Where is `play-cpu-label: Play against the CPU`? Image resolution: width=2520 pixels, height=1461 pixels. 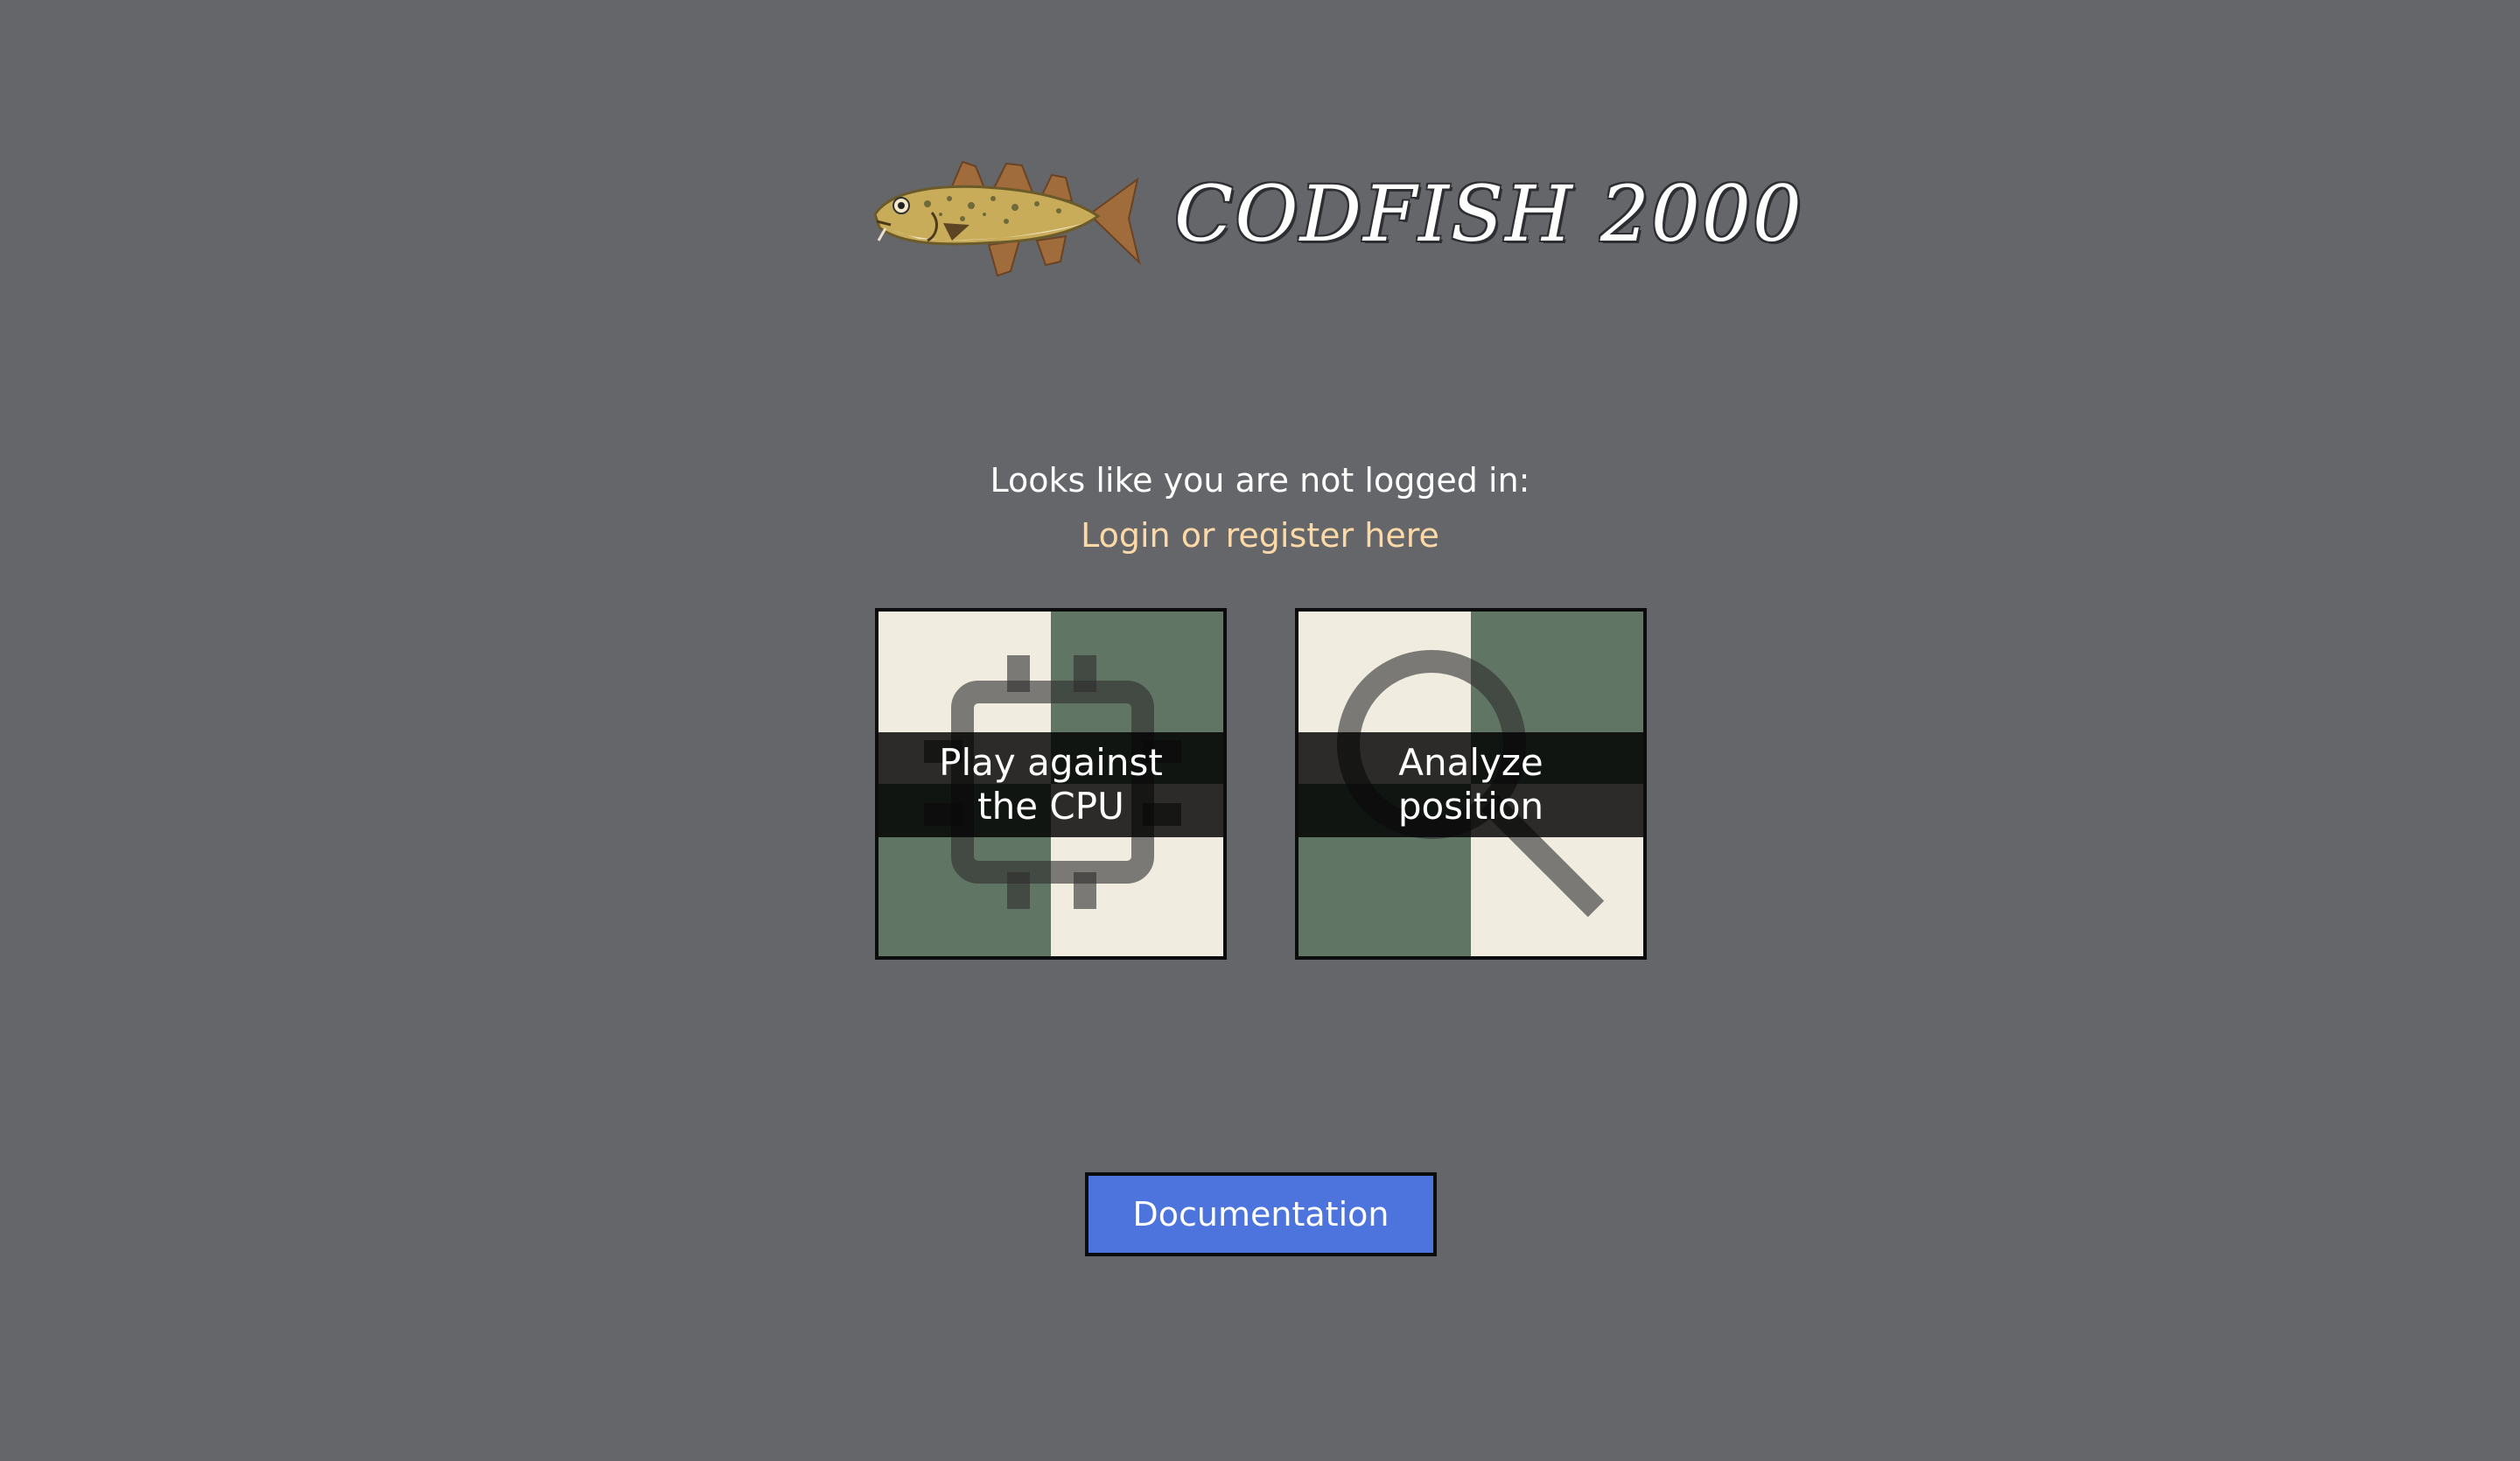
play-cpu-label: Play against the CPU is located at coordinates (1050, 784).